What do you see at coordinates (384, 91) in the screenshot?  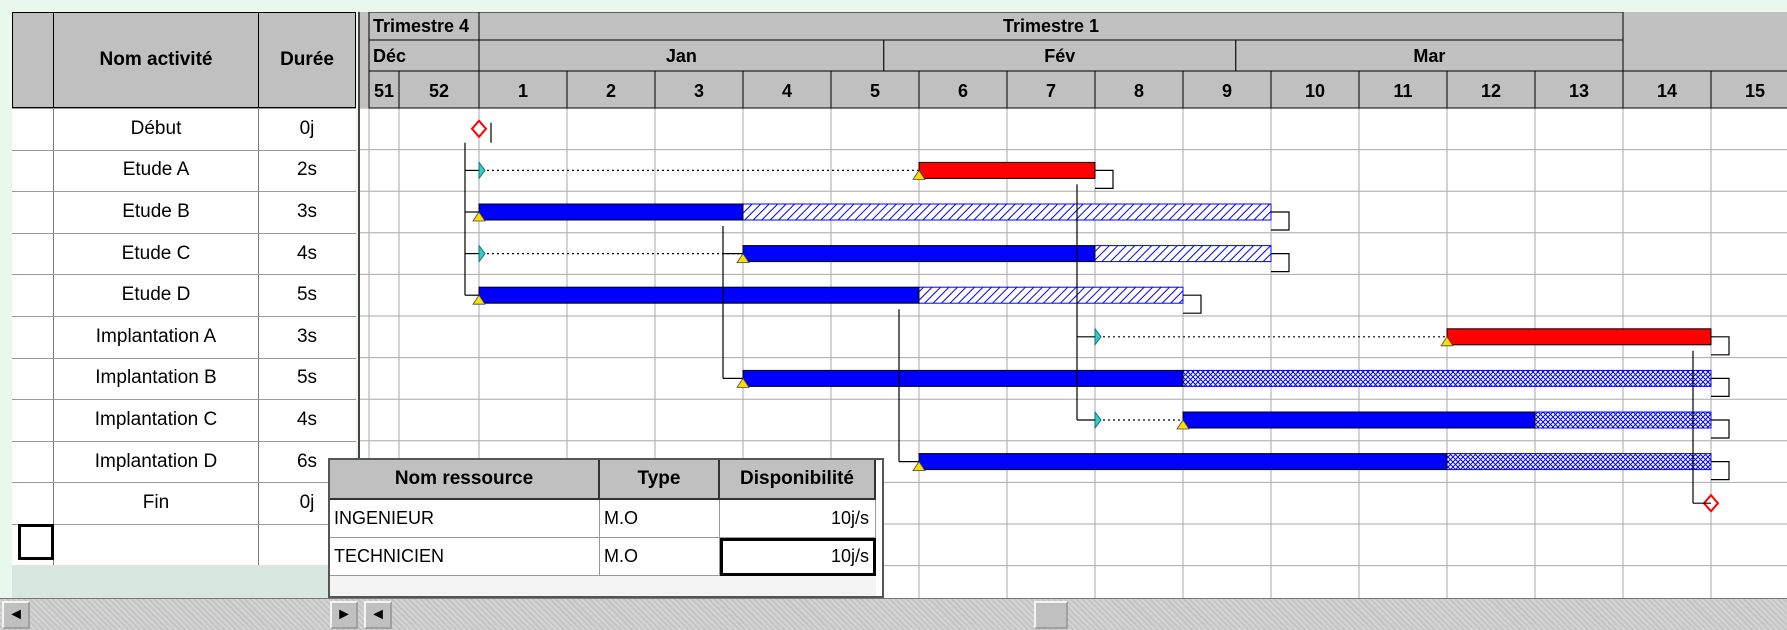 I see `week-label: 51` at bounding box center [384, 91].